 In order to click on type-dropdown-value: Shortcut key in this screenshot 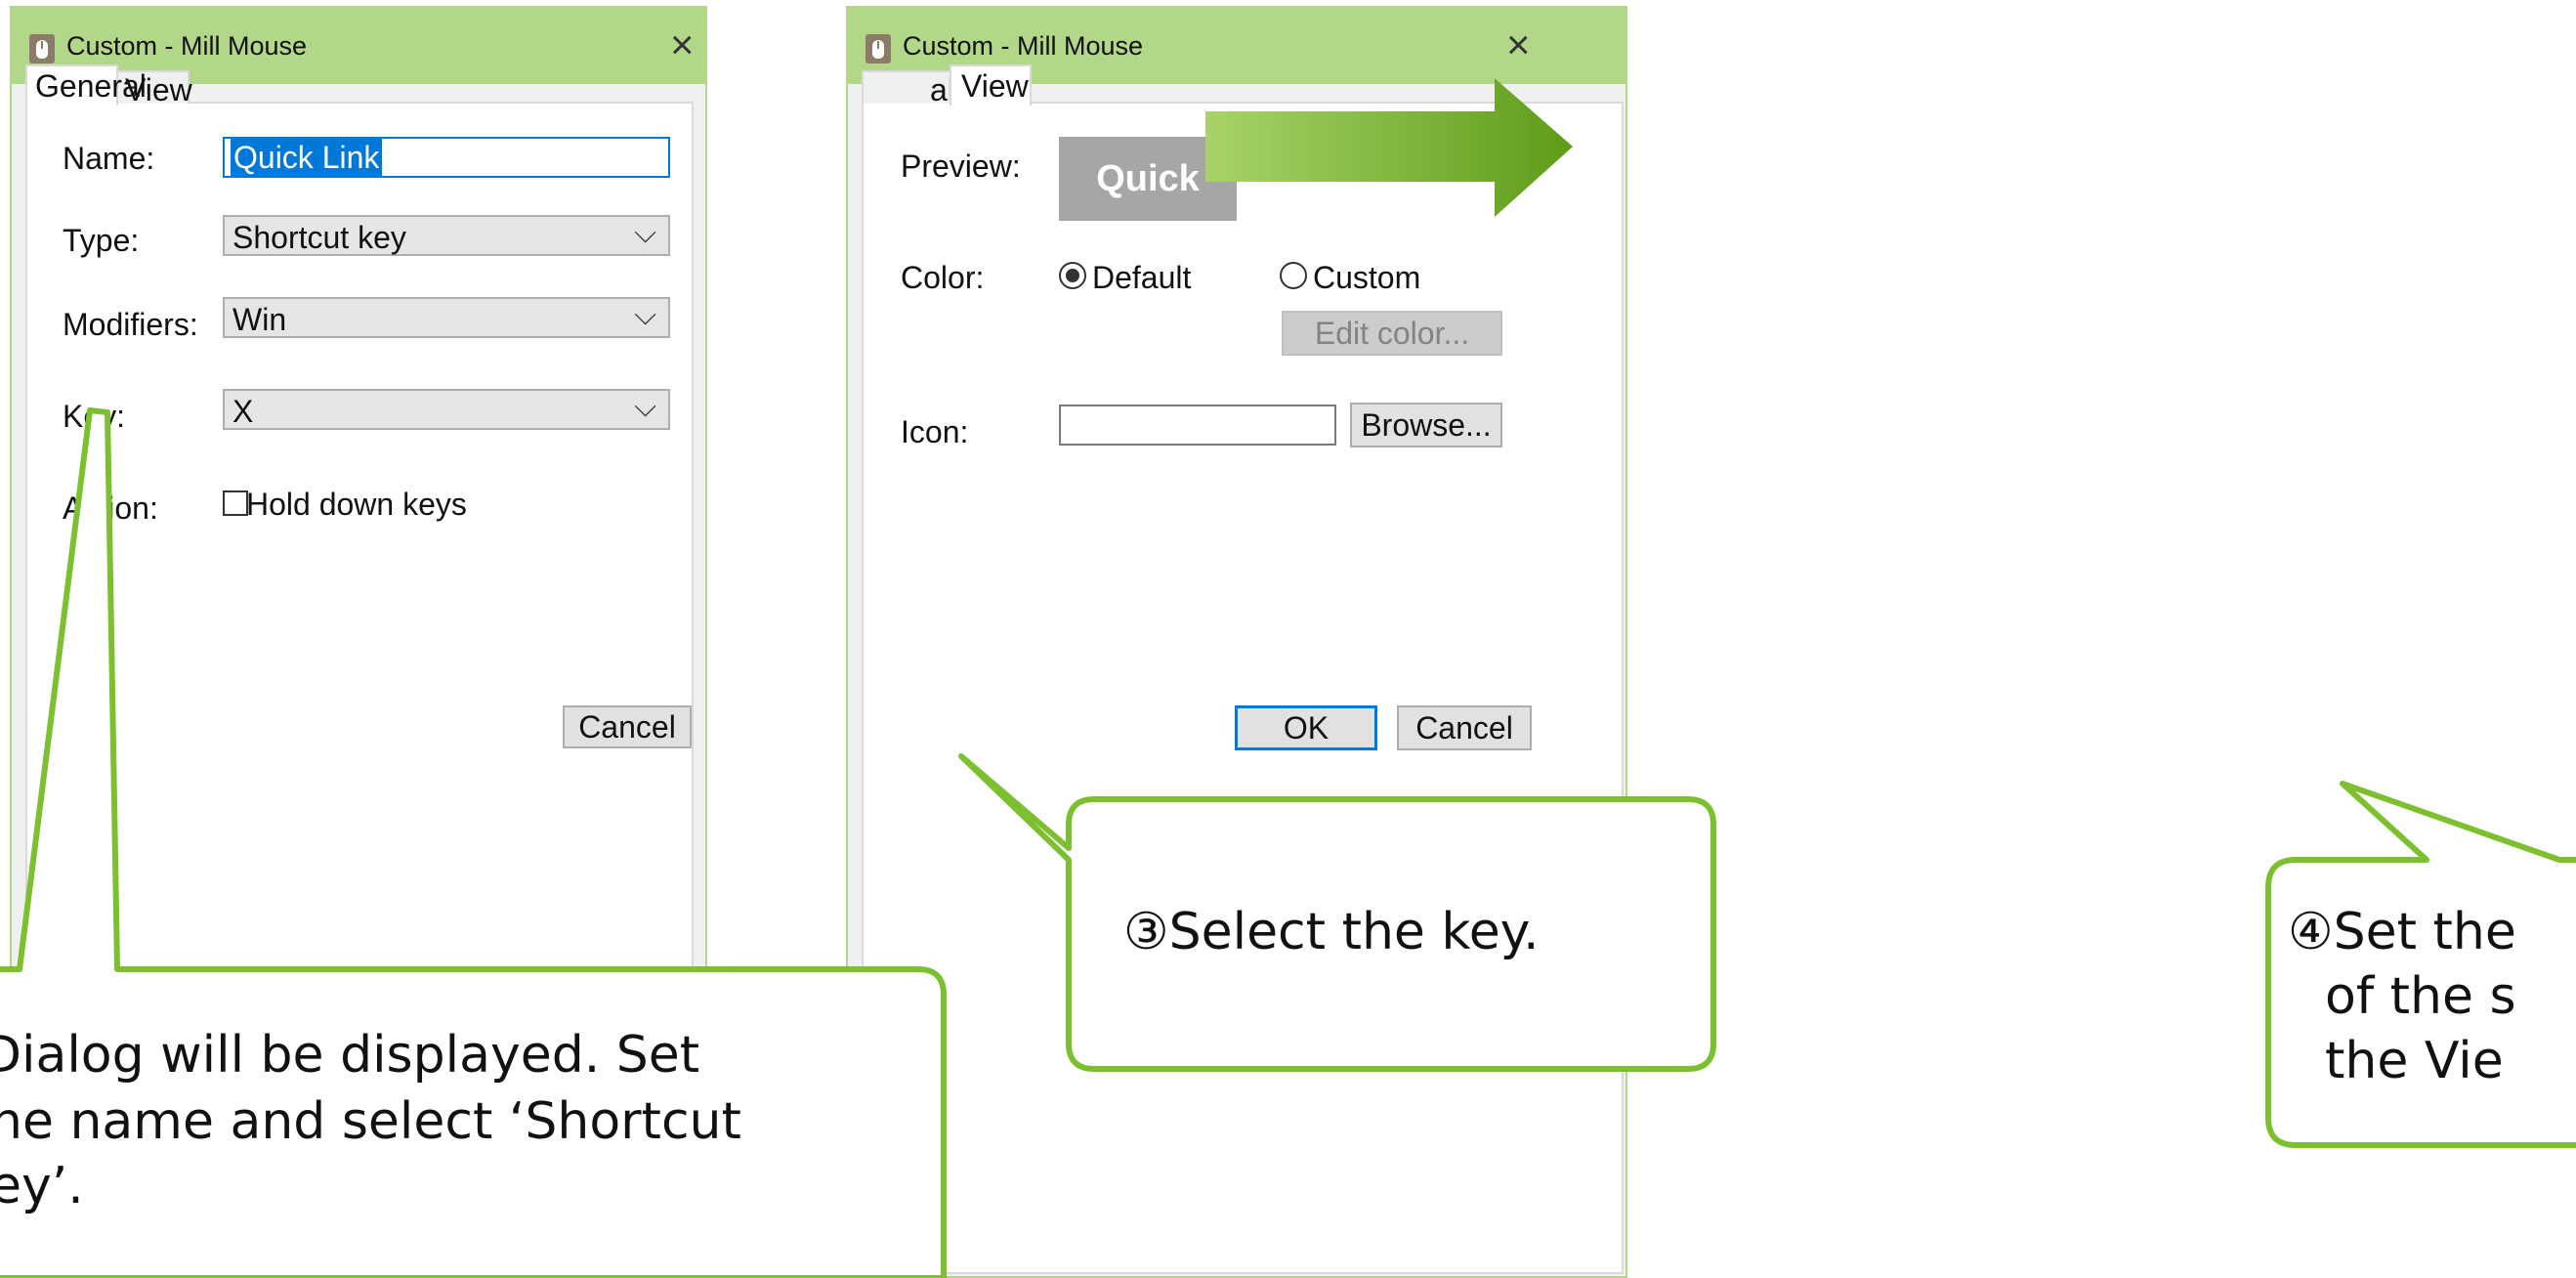, I will do `click(319, 237)`.